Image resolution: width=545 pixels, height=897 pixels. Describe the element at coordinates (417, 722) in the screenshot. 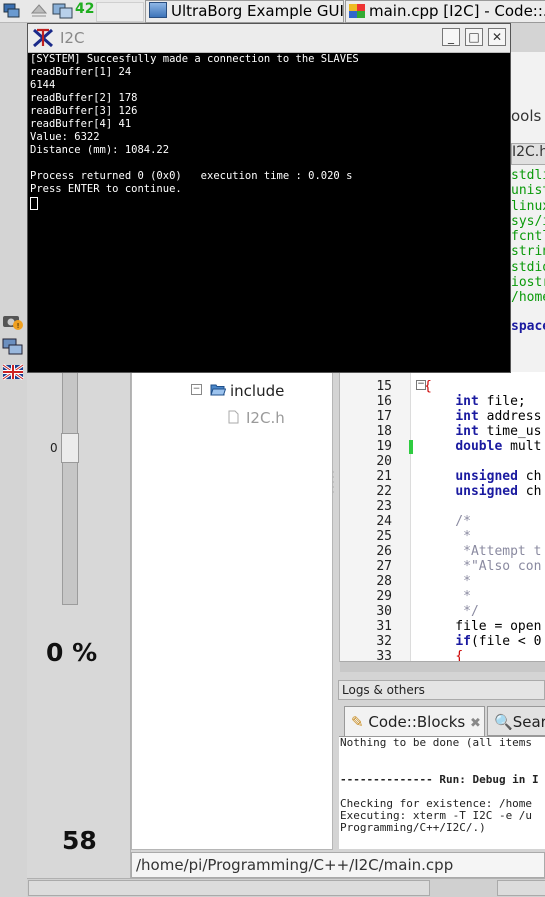

I see `logs-tab-label: Code::Blocks` at that location.